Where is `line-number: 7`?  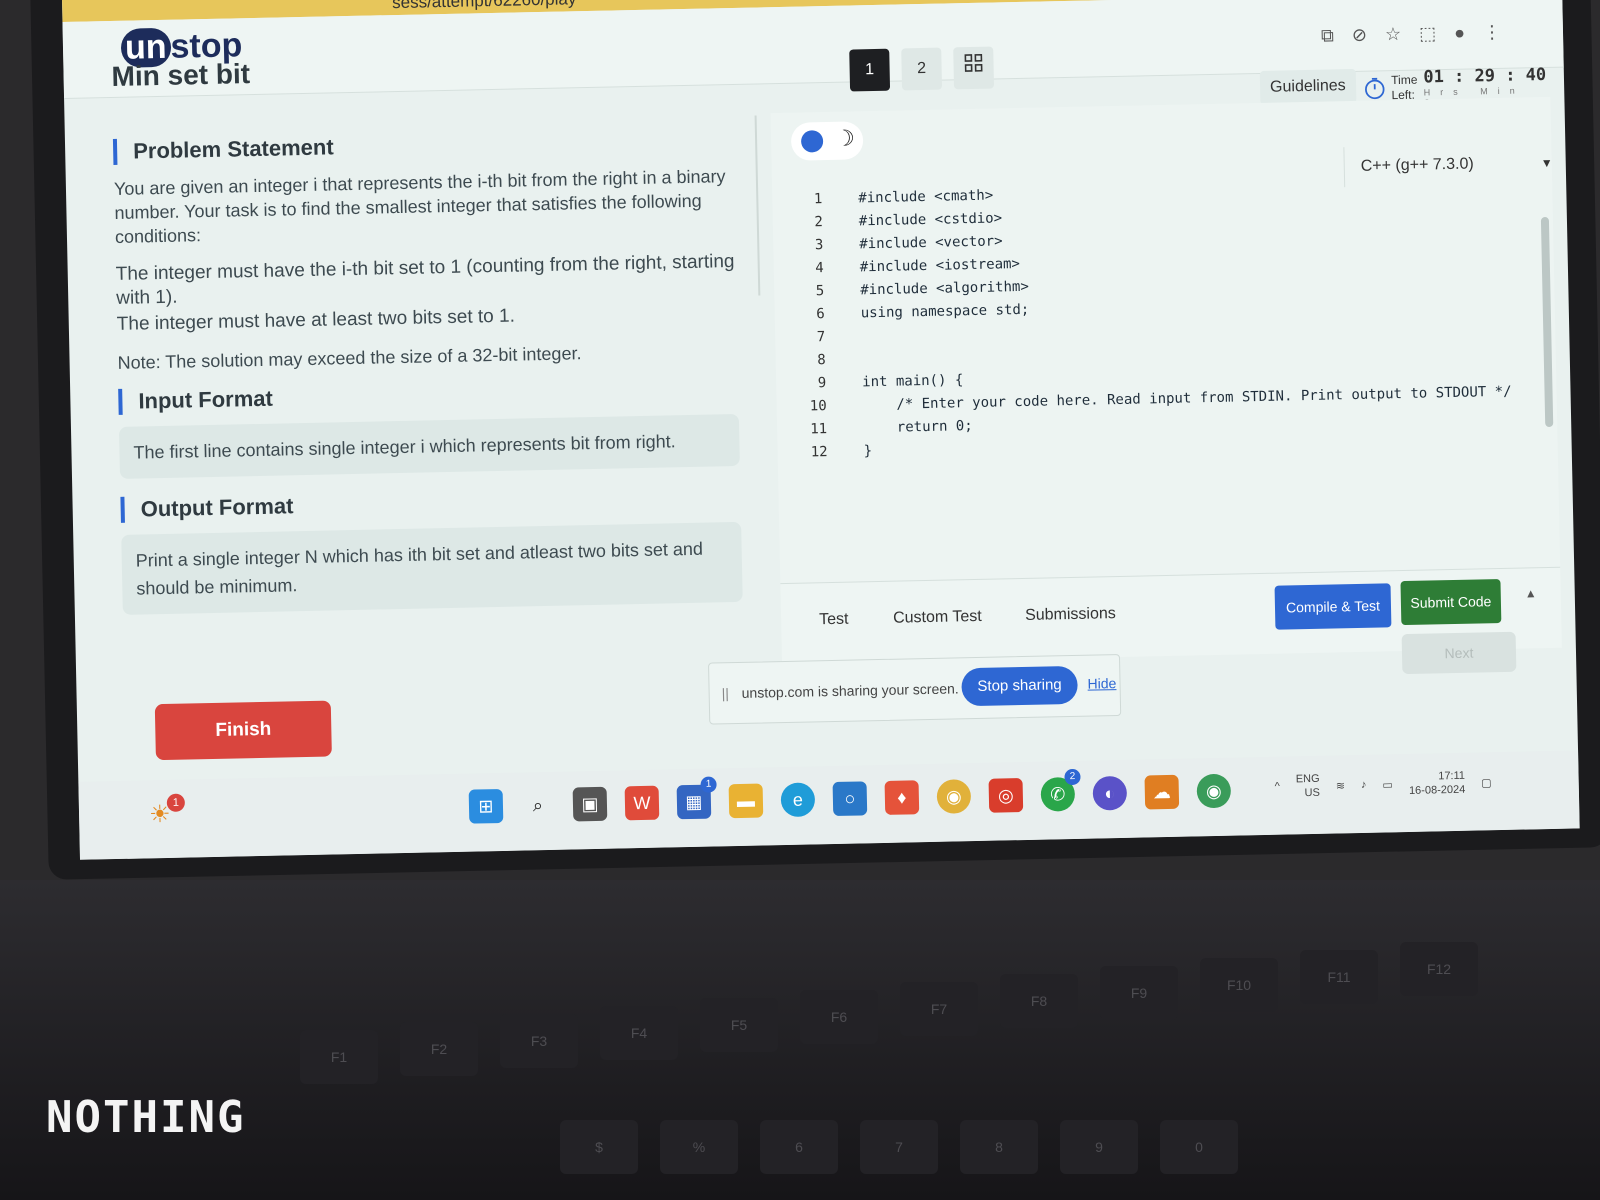
line-number: 7 is located at coordinates (821, 337).